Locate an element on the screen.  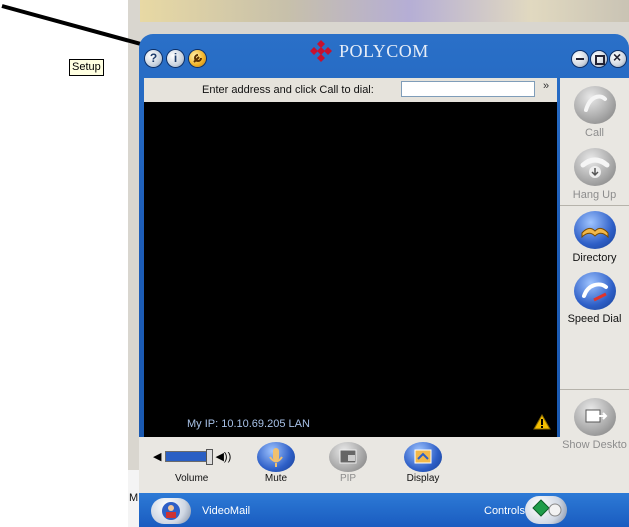
volume-slider is located at coordinates (189, 457).